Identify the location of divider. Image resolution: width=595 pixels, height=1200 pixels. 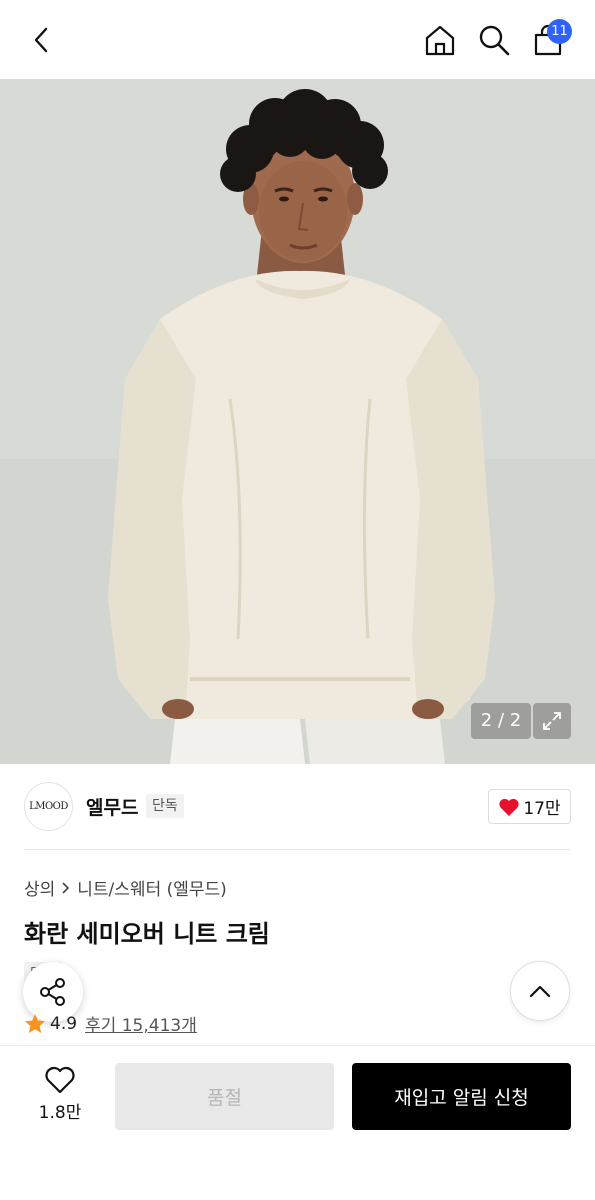
(297, 849).